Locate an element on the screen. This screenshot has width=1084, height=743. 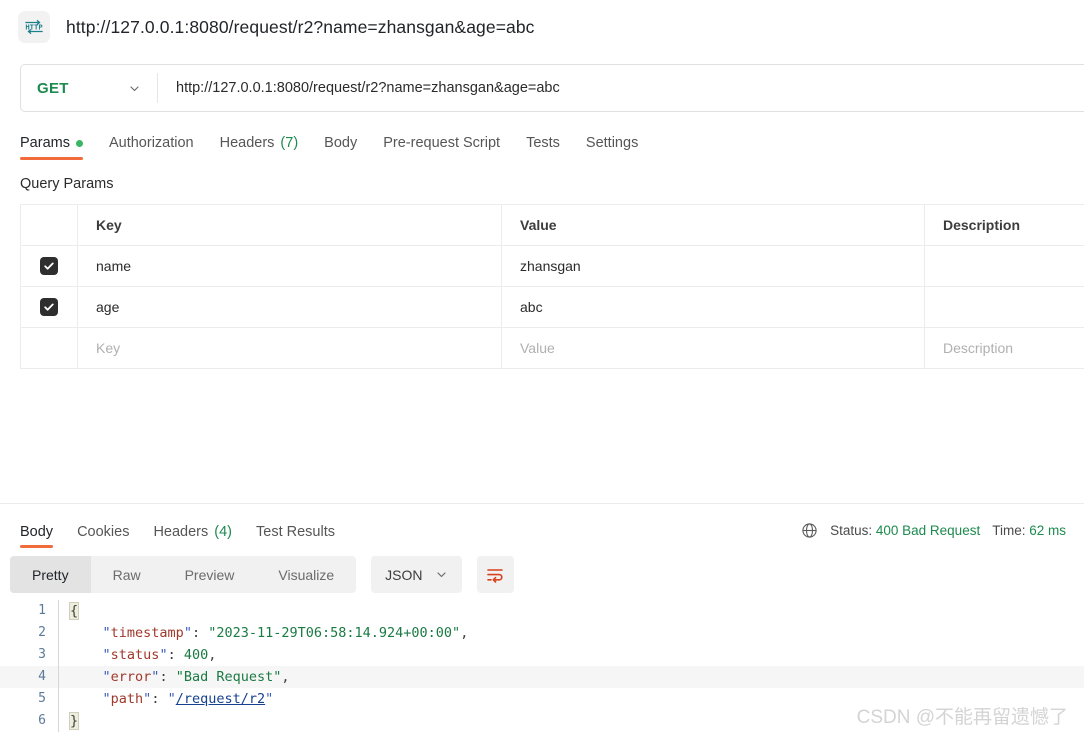
code-line: 6} is located at coordinates (542, 721).